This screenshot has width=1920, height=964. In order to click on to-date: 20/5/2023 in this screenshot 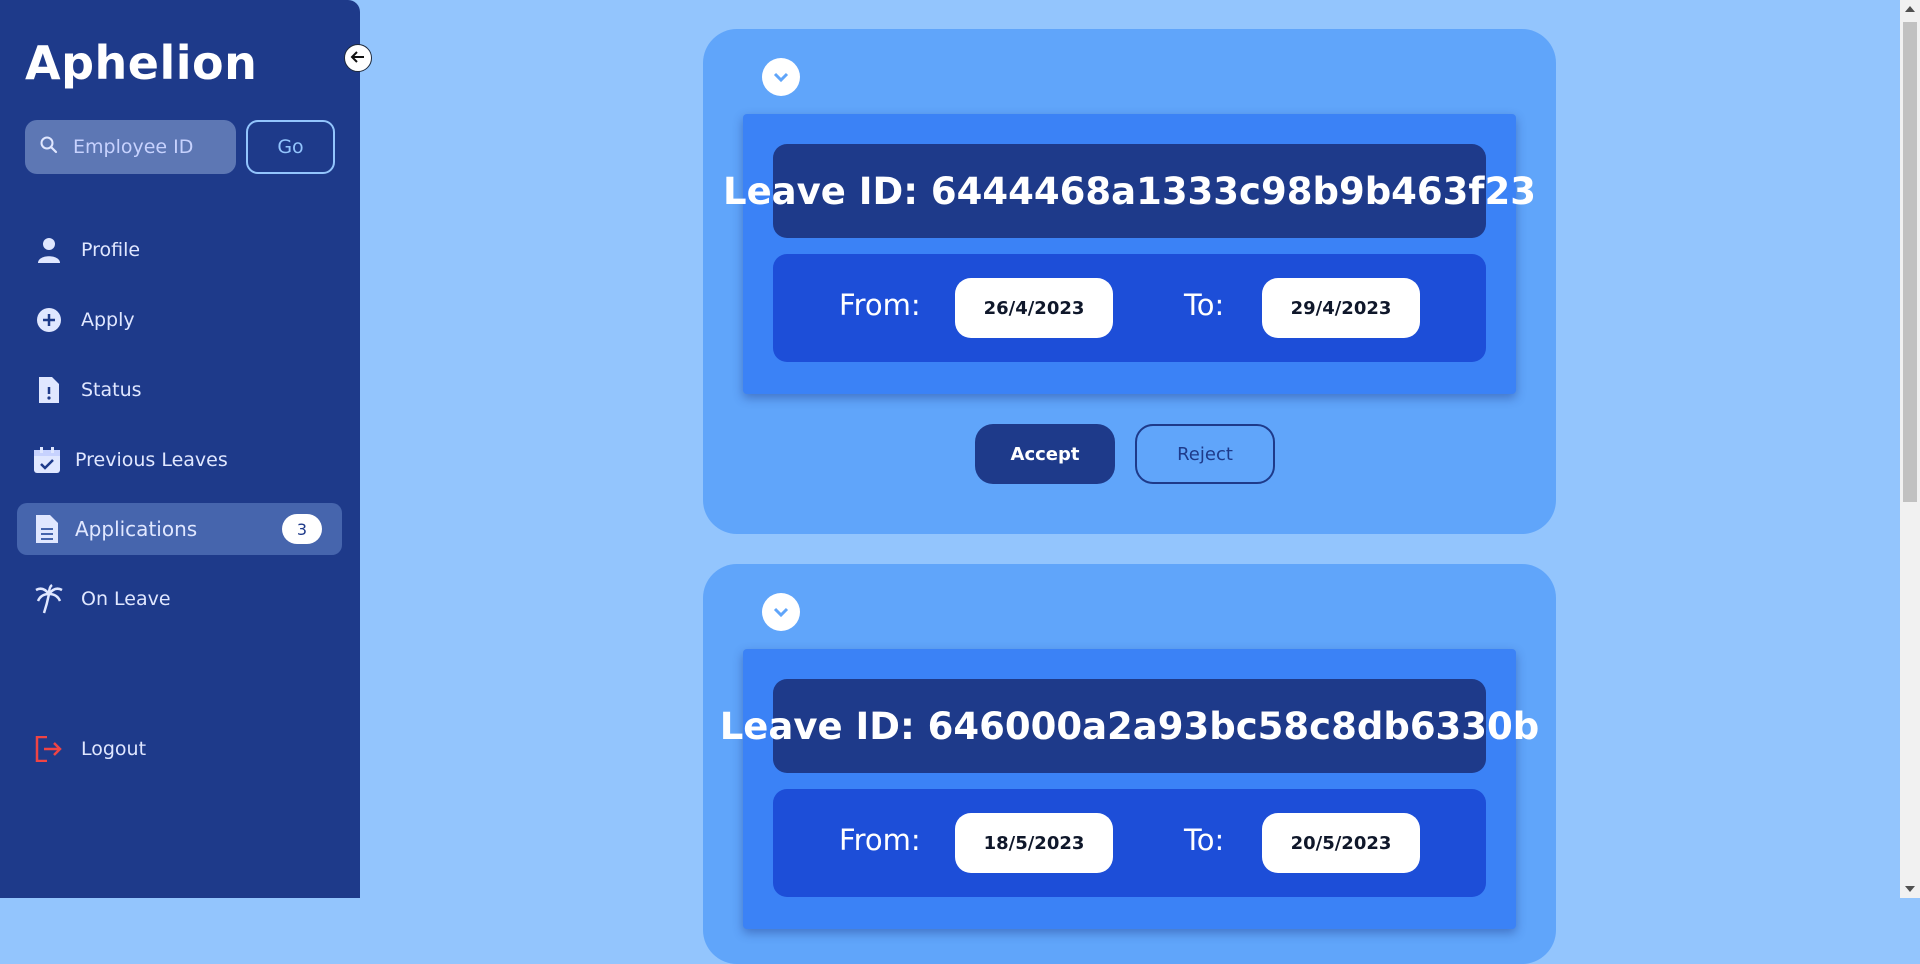, I will do `click(1341, 843)`.